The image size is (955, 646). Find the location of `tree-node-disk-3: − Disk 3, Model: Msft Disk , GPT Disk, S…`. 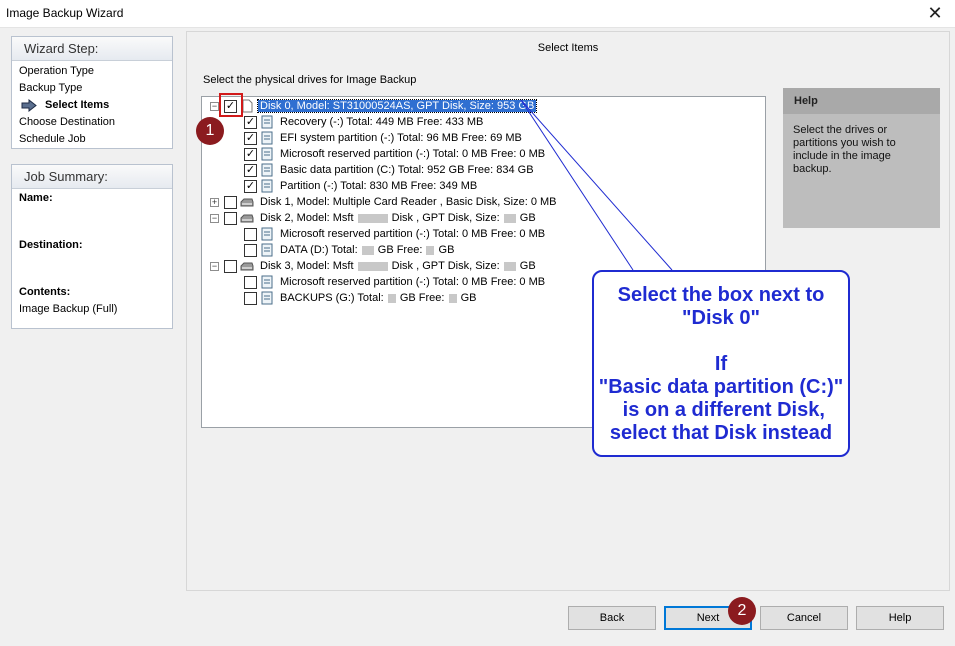

tree-node-disk-3: − Disk 3, Model: Msft Disk , GPT Disk, S… is located at coordinates (374, 266).